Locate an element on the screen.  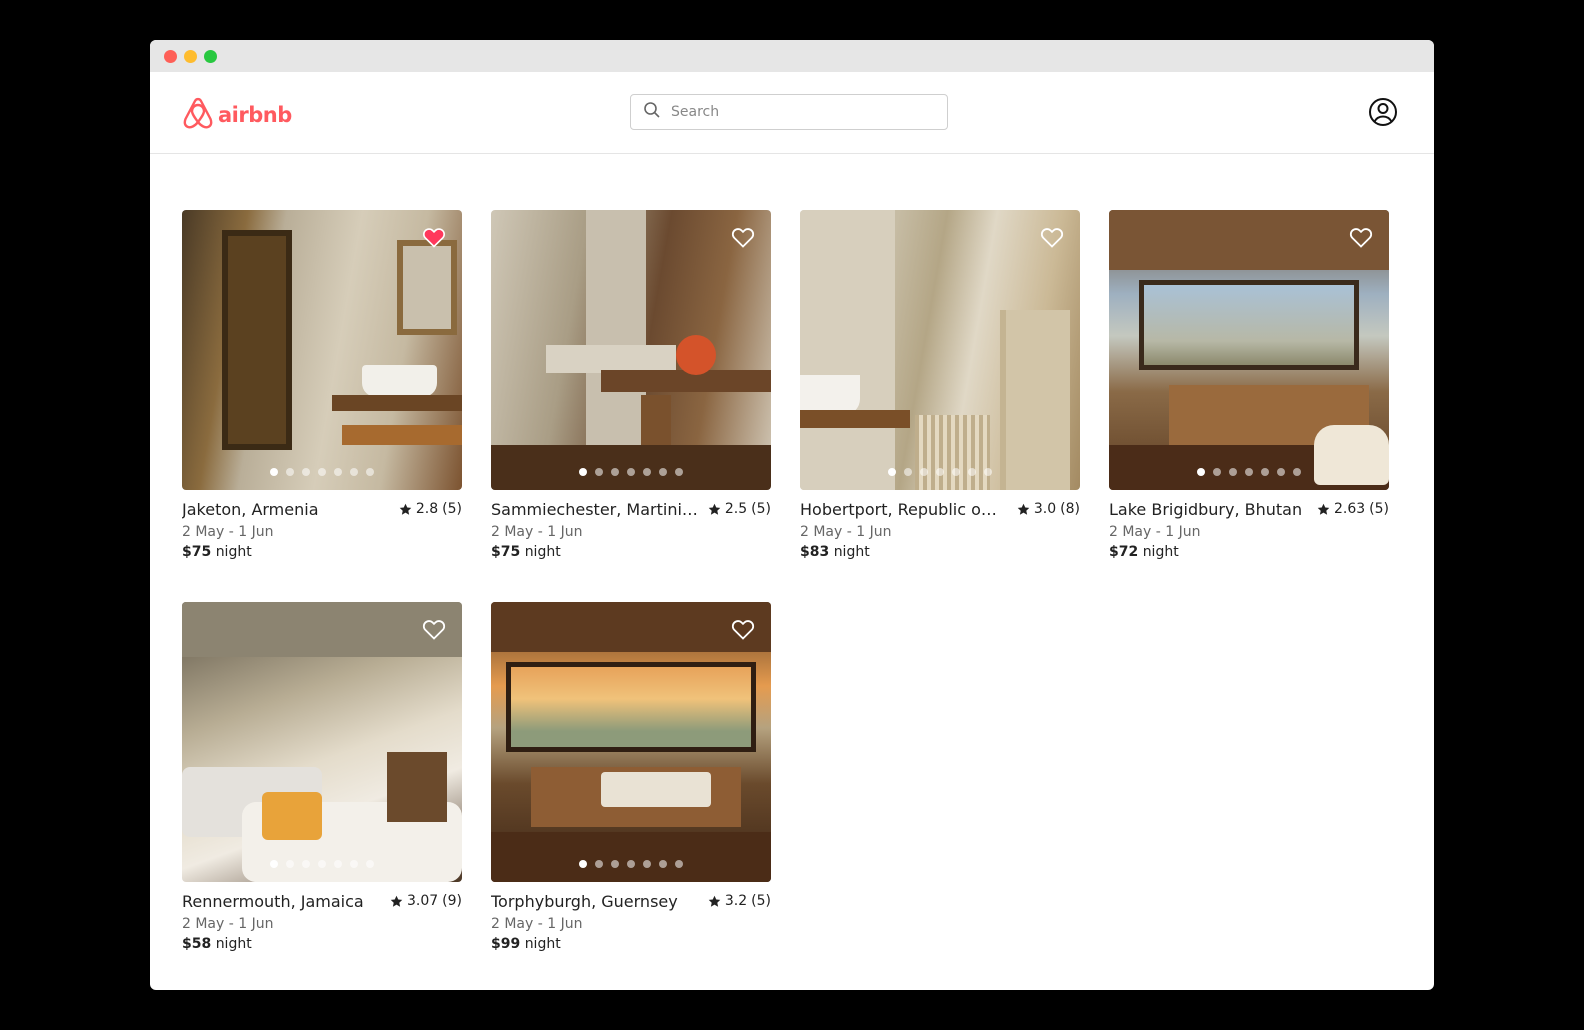
listing-location: Torphyburgh, Guernsey is located at coordinates (591, 901).